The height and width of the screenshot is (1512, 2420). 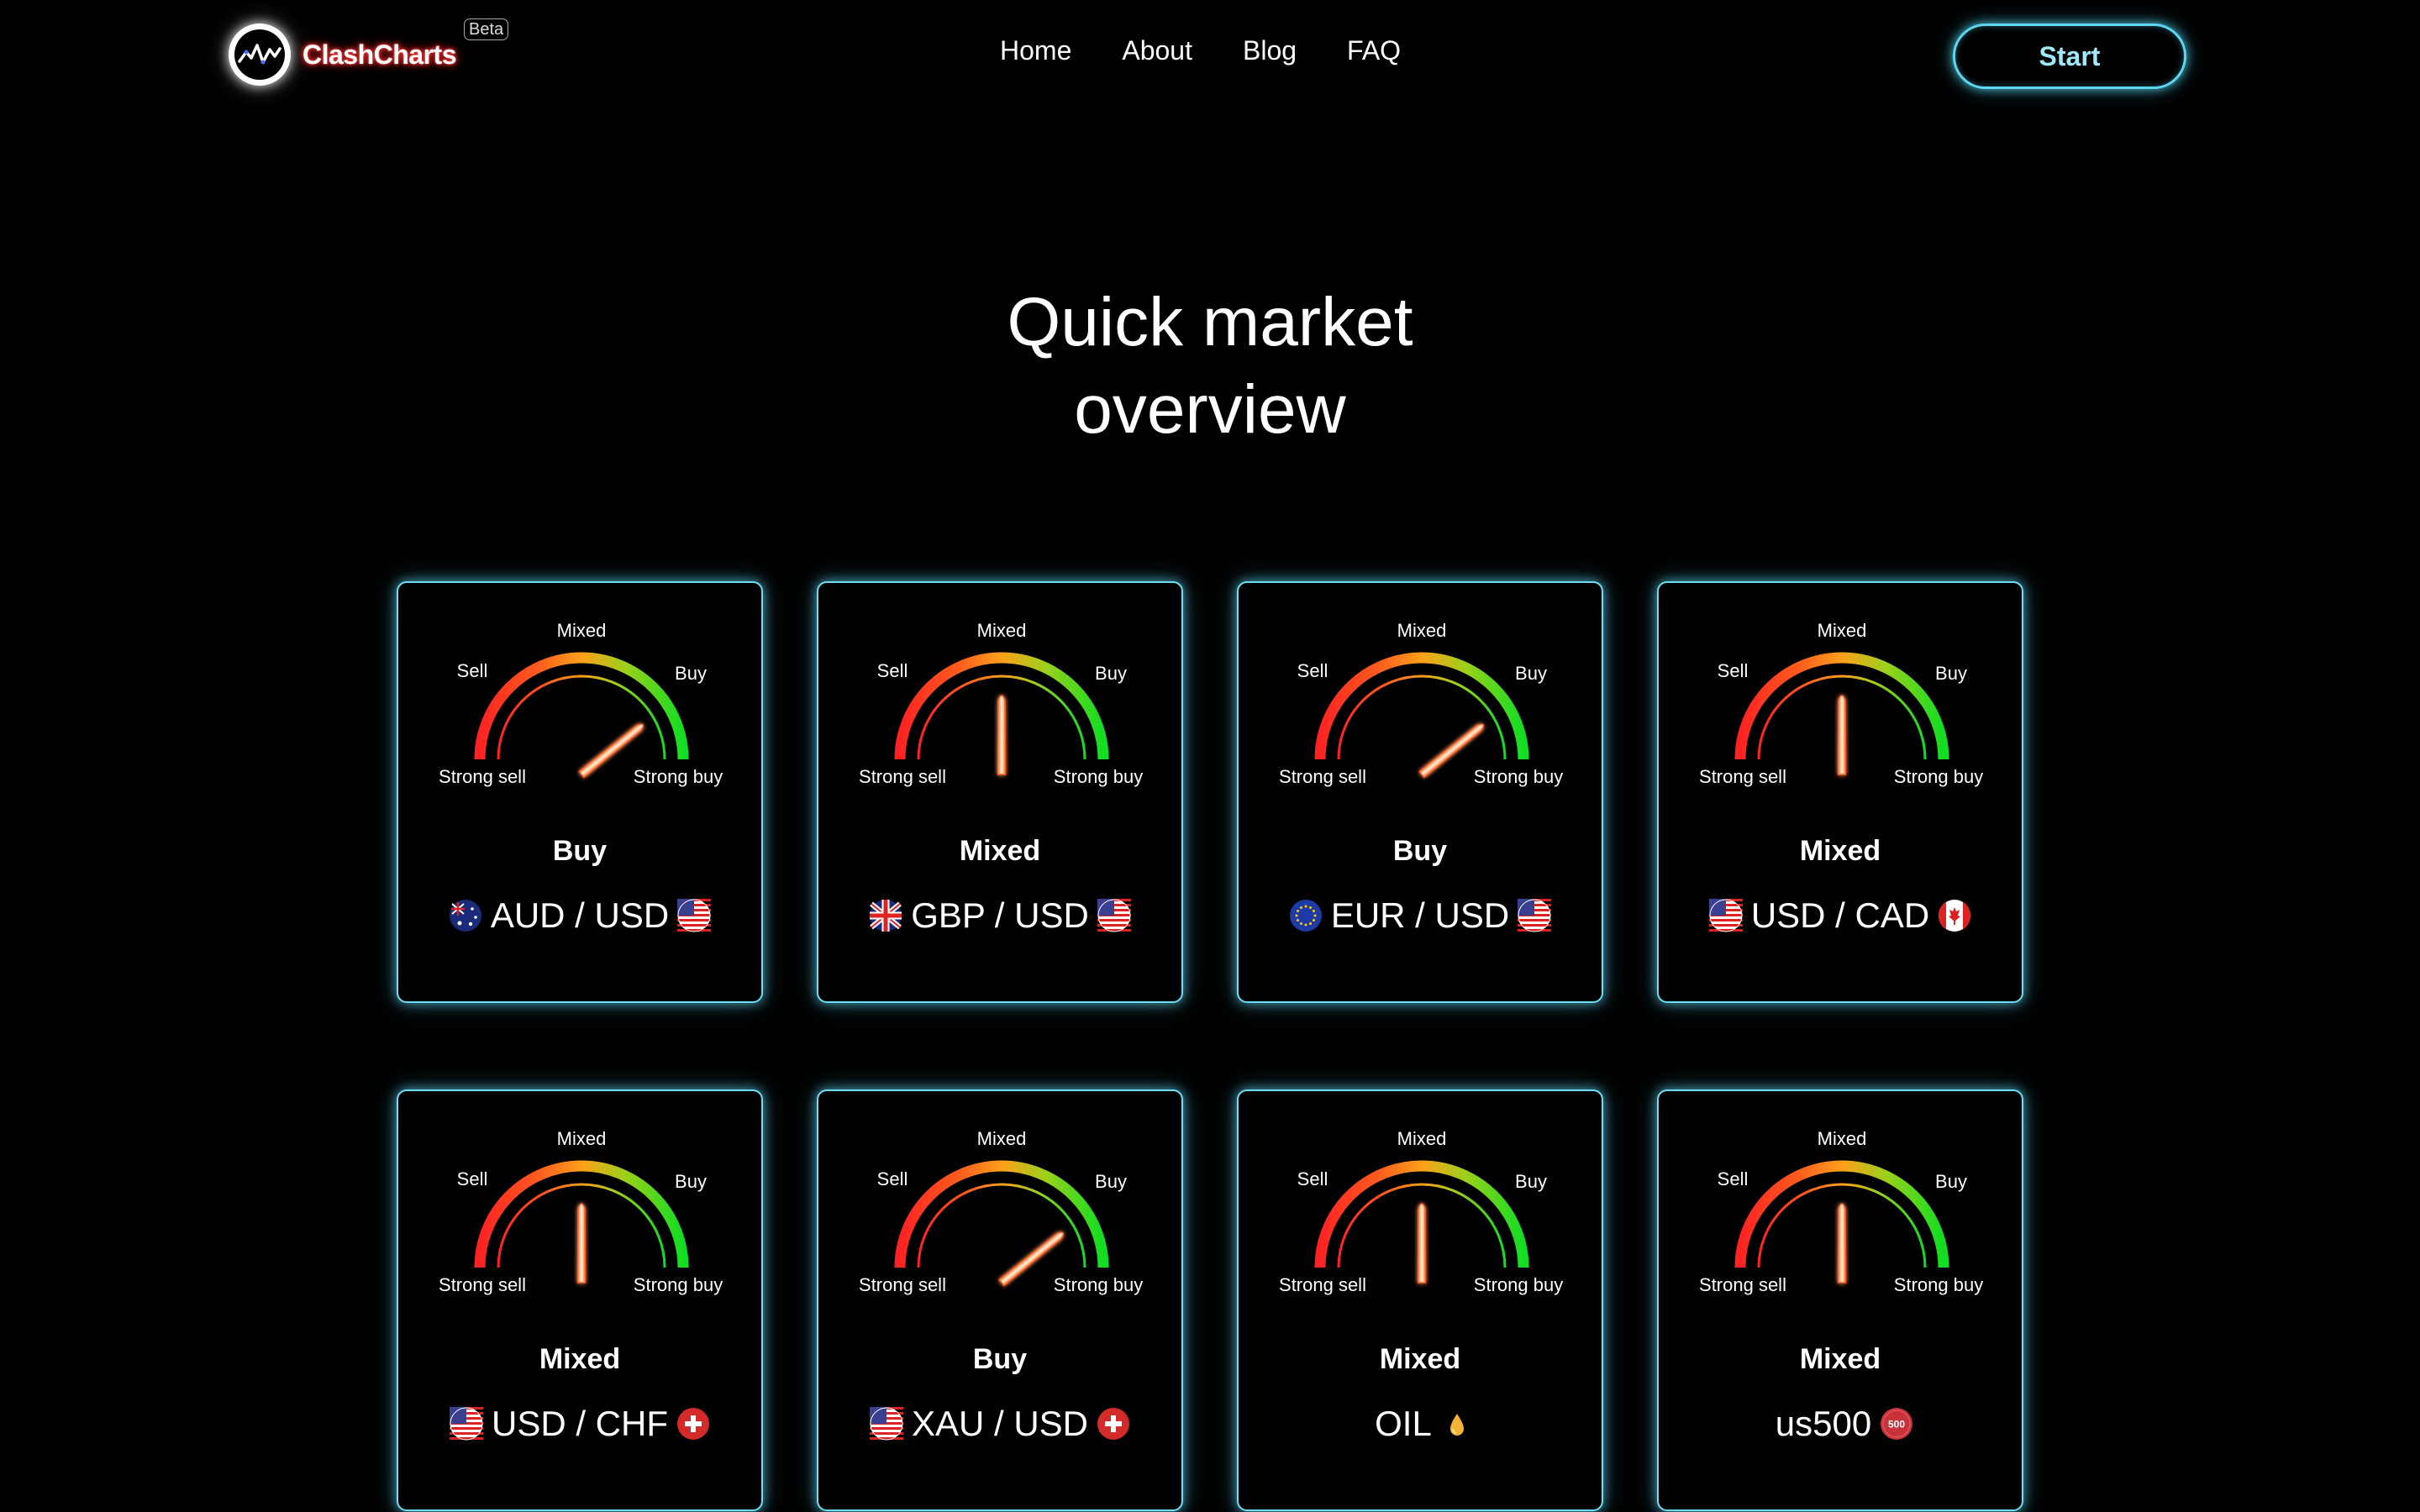 I want to click on instrument-pair: AUD / USD, so click(x=579, y=915).